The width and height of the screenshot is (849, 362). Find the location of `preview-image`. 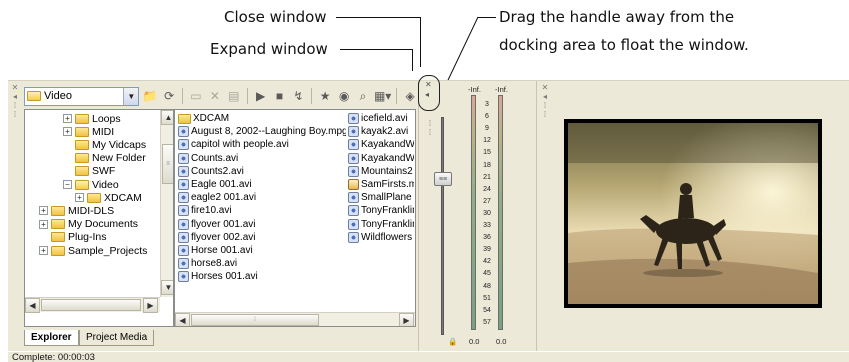

preview-image is located at coordinates (693, 213).